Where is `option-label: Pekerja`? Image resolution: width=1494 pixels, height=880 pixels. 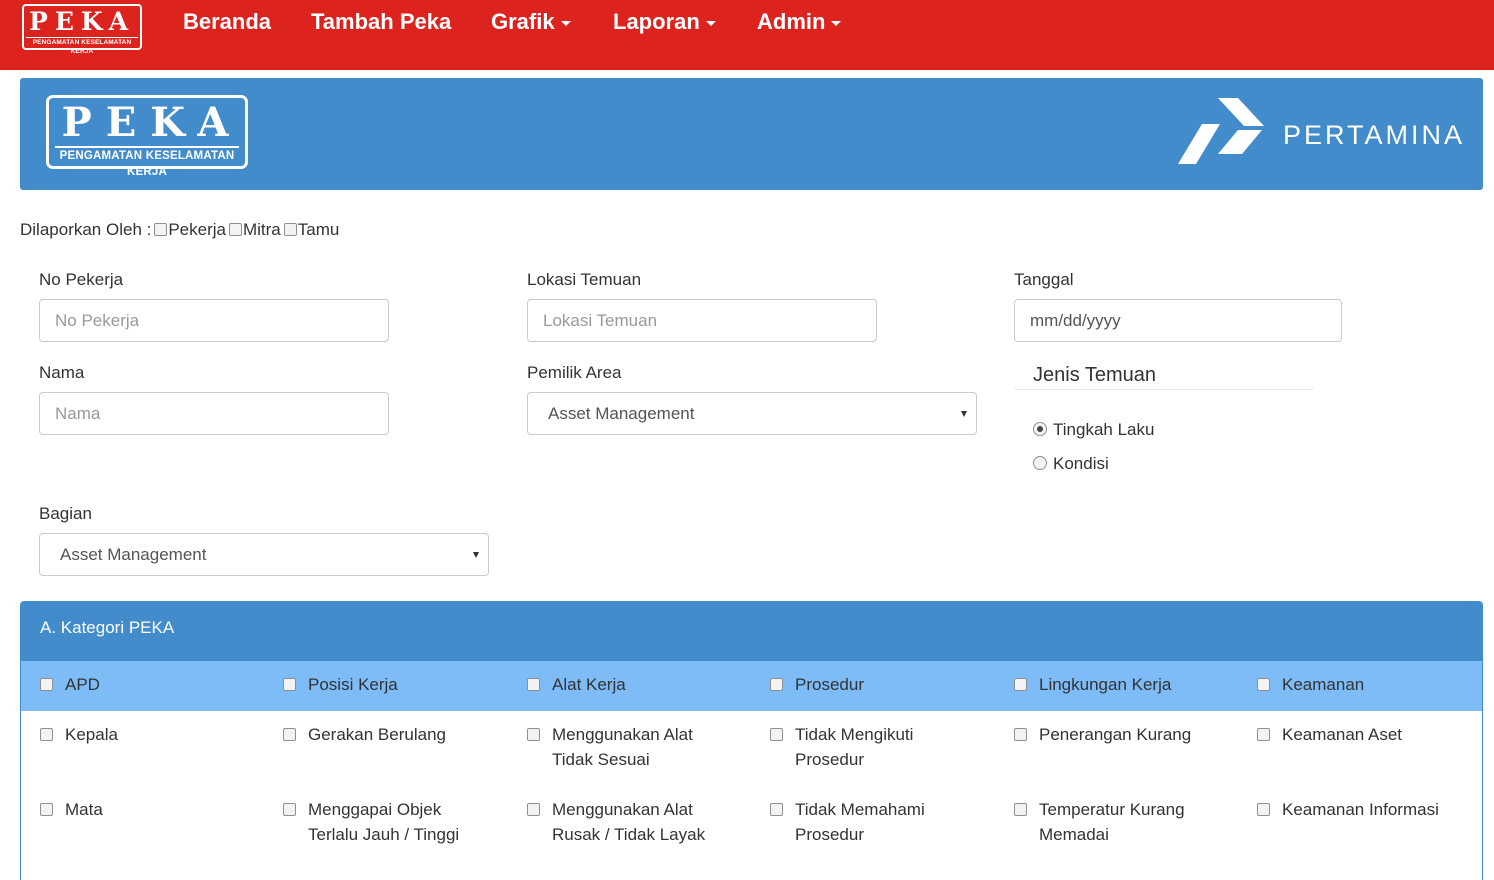
option-label: Pekerja is located at coordinates (197, 229).